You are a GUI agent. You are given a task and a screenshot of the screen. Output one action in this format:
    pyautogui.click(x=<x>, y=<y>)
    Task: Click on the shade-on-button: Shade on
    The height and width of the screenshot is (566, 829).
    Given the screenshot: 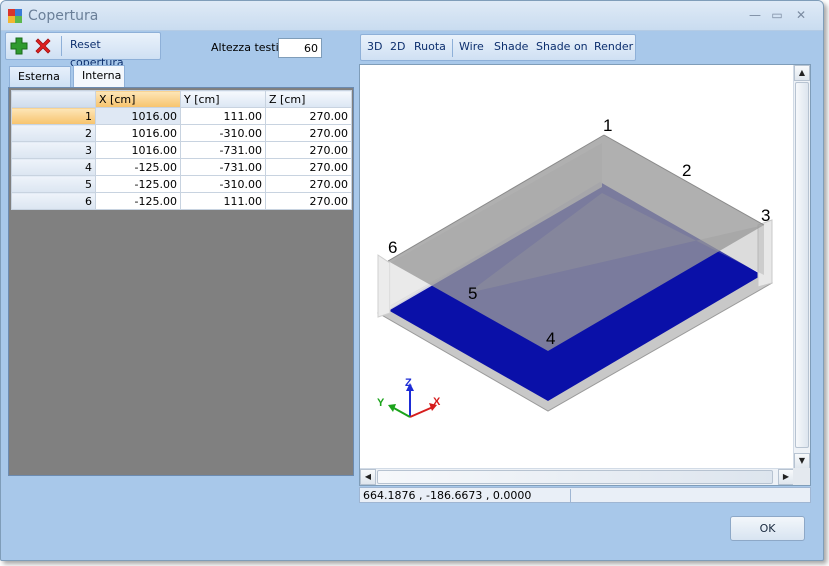 What is the action you would take?
    pyautogui.click(x=562, y=46)
    